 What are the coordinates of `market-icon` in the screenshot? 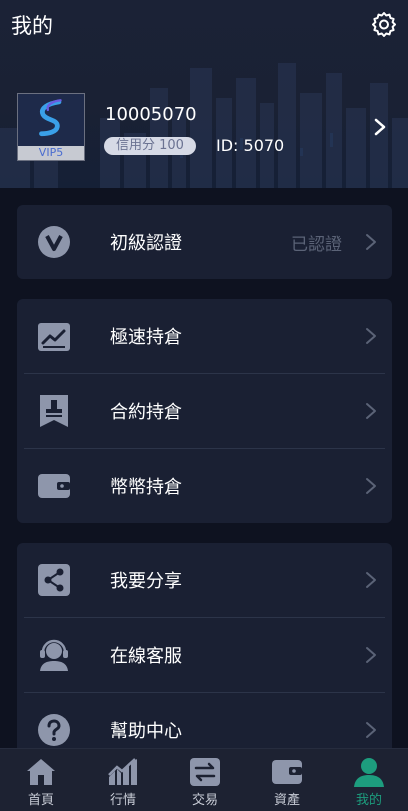 It's located at (122, 771).